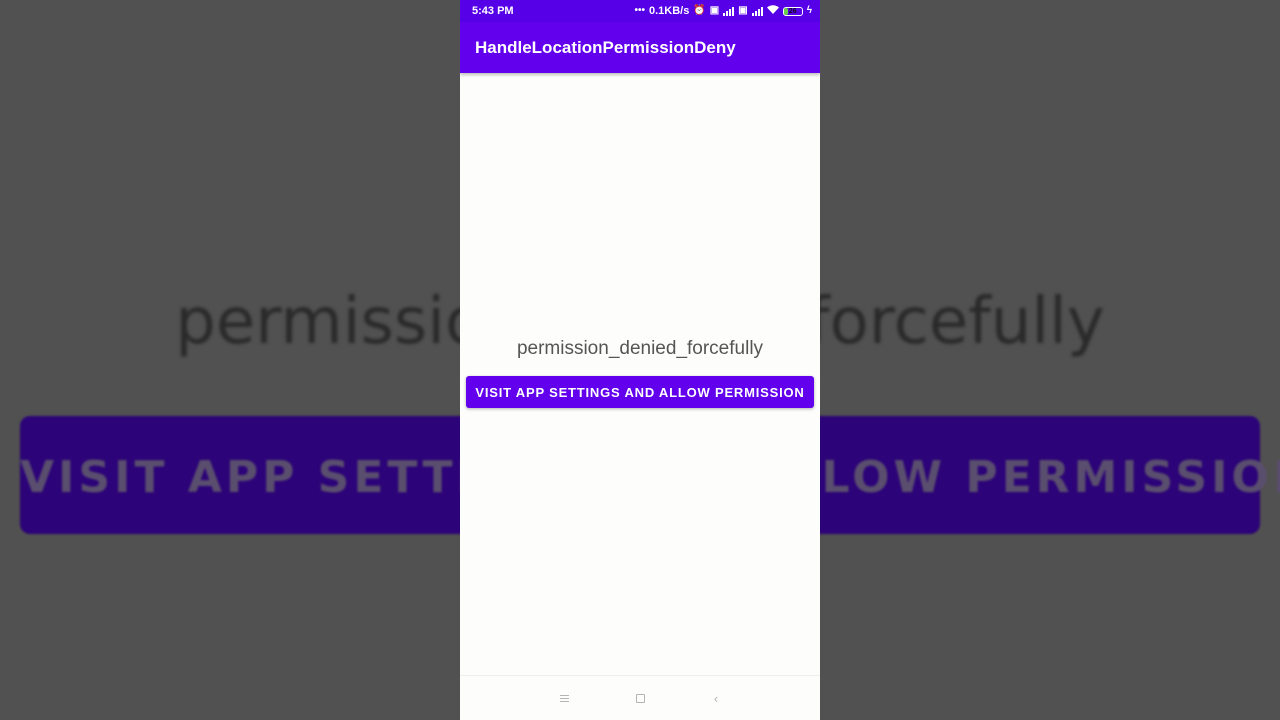 This screenshot has width=1280, height=720. I want to click on menu-icon, so click(564, 698).